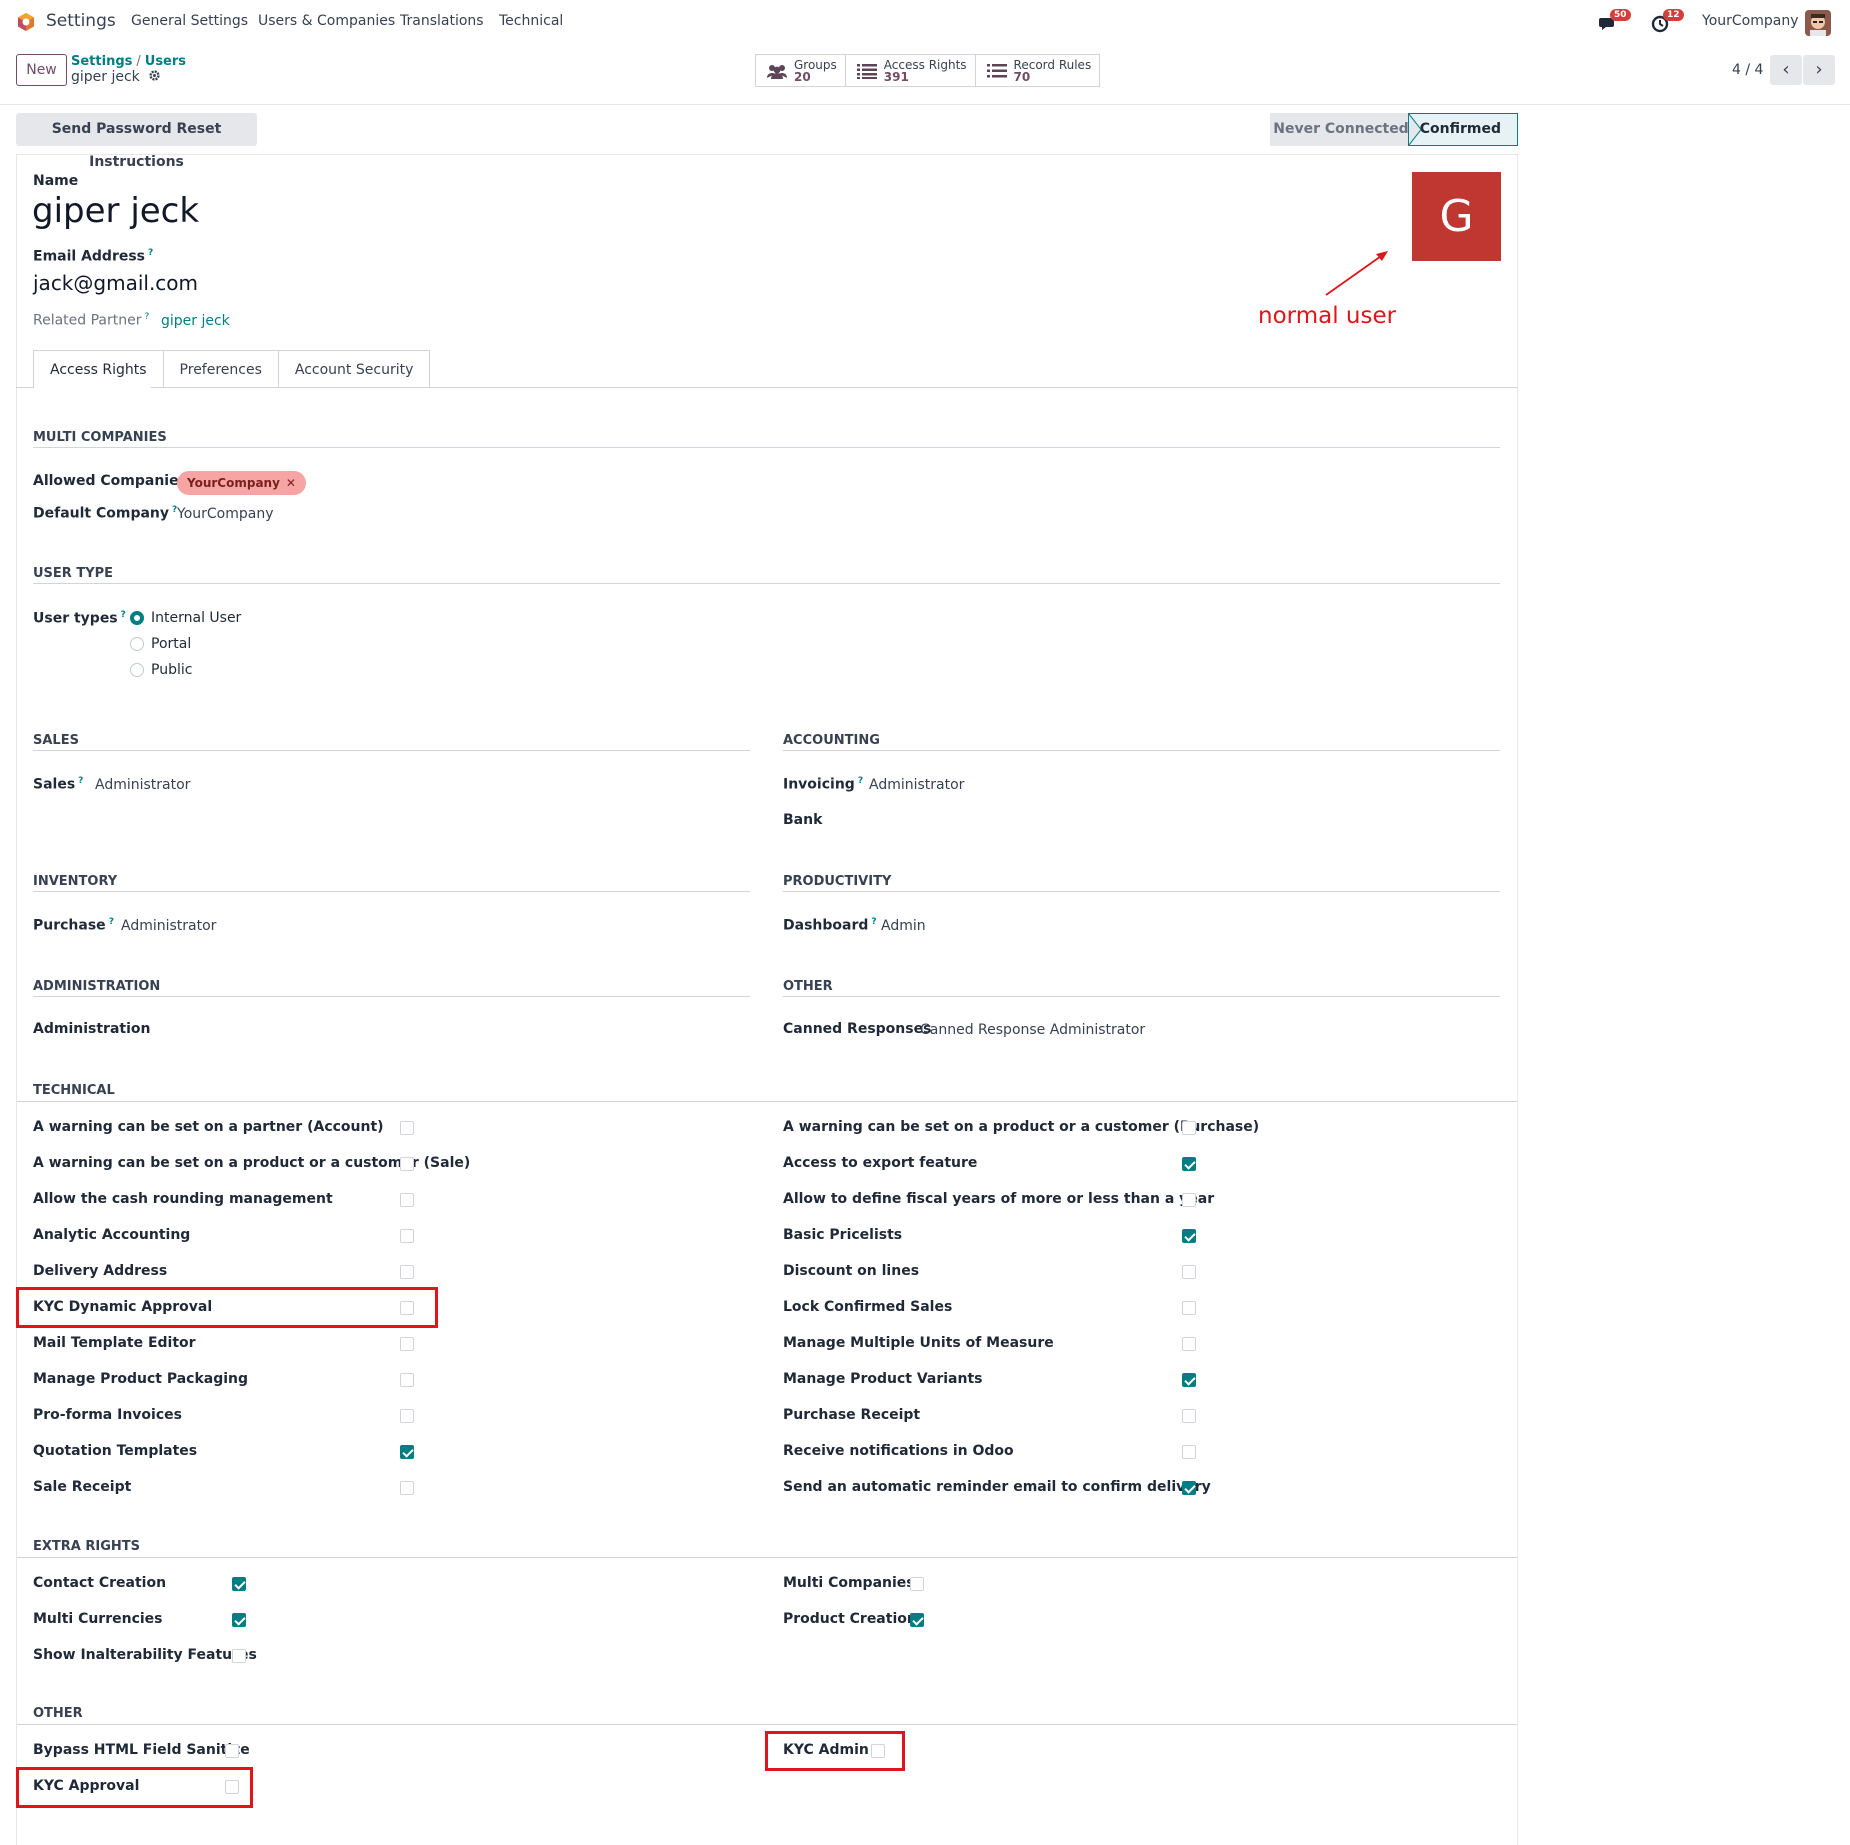  What do you see at coordinates (407, 1164) in the screenshot?
I see `a-warning-can-be-set-on-a-product-or-a-customer-sale-checkbox` at bounding box center [407, 1164].